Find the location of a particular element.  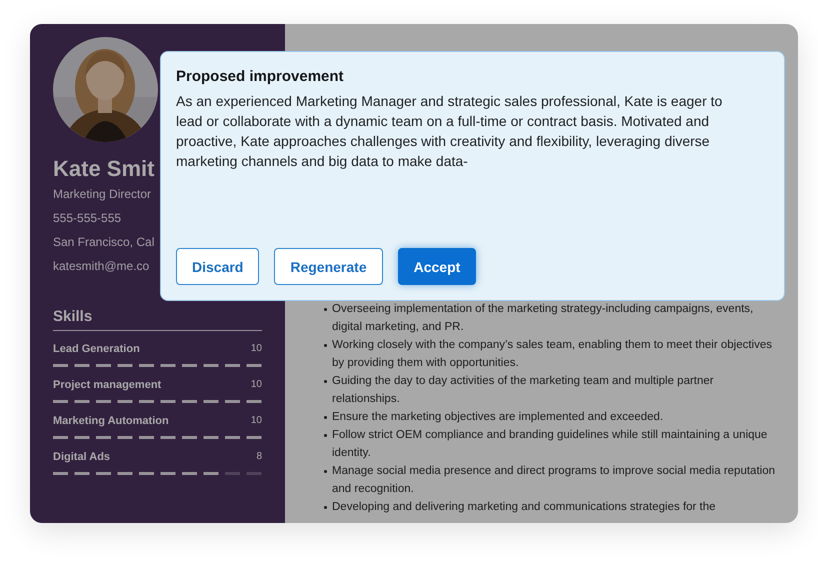

contact-detail: Marketing Director is located at coordinates (102, 194).